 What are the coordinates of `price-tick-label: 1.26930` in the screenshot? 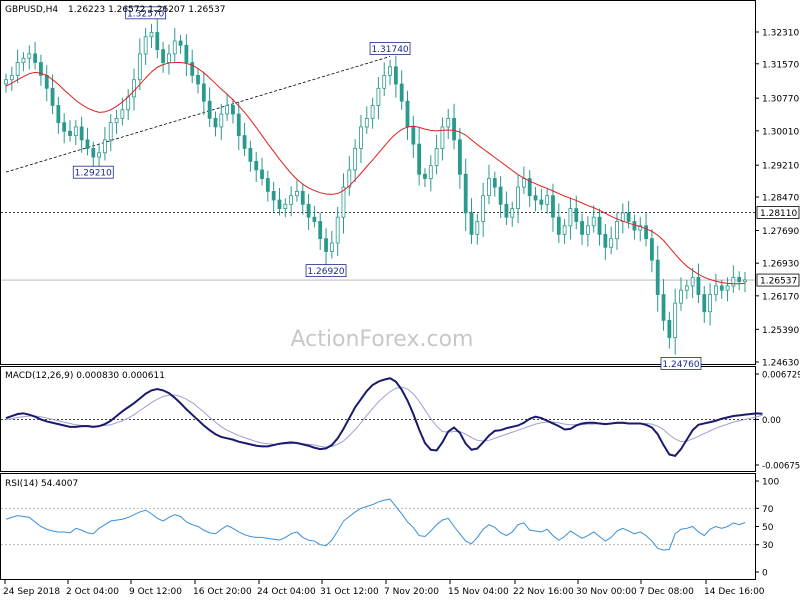 It's located at (780, 265).